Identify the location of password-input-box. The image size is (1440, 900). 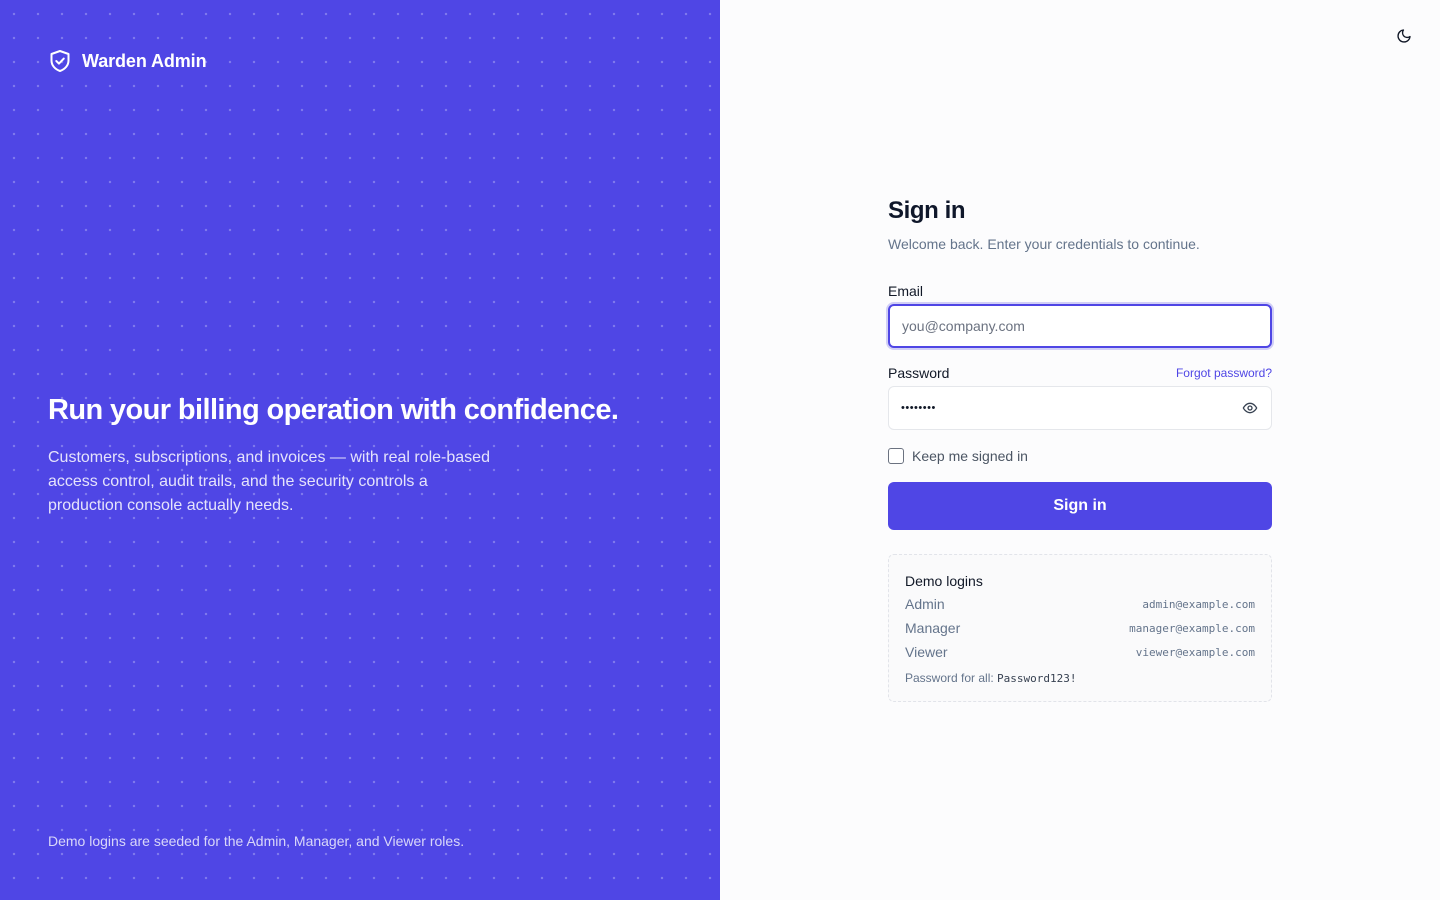
(1080, 408).